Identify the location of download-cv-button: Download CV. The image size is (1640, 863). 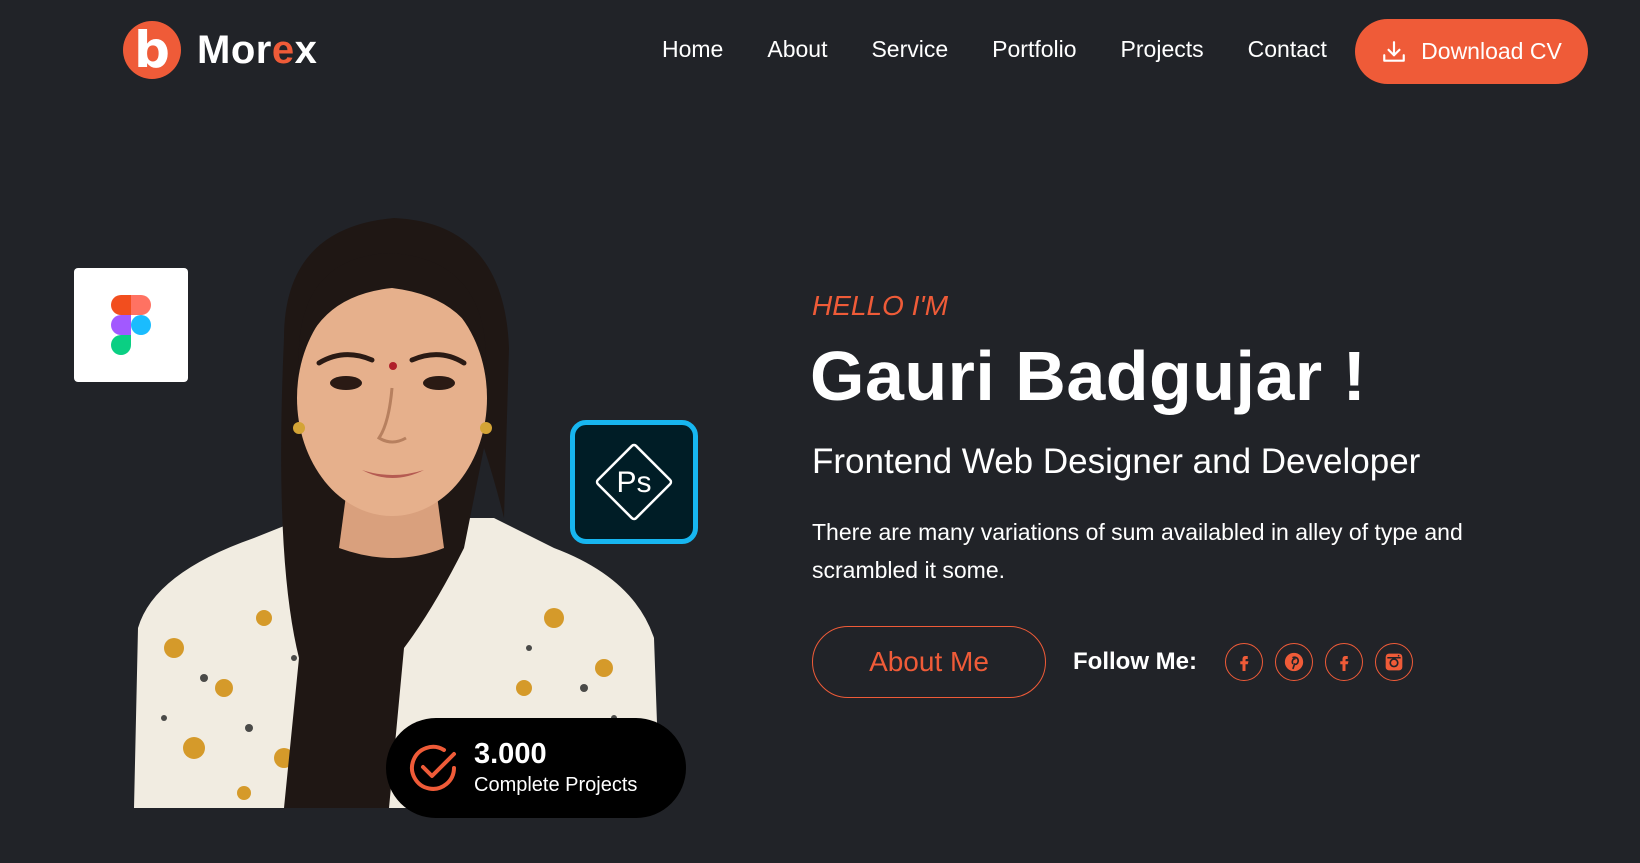
(1471, 51).